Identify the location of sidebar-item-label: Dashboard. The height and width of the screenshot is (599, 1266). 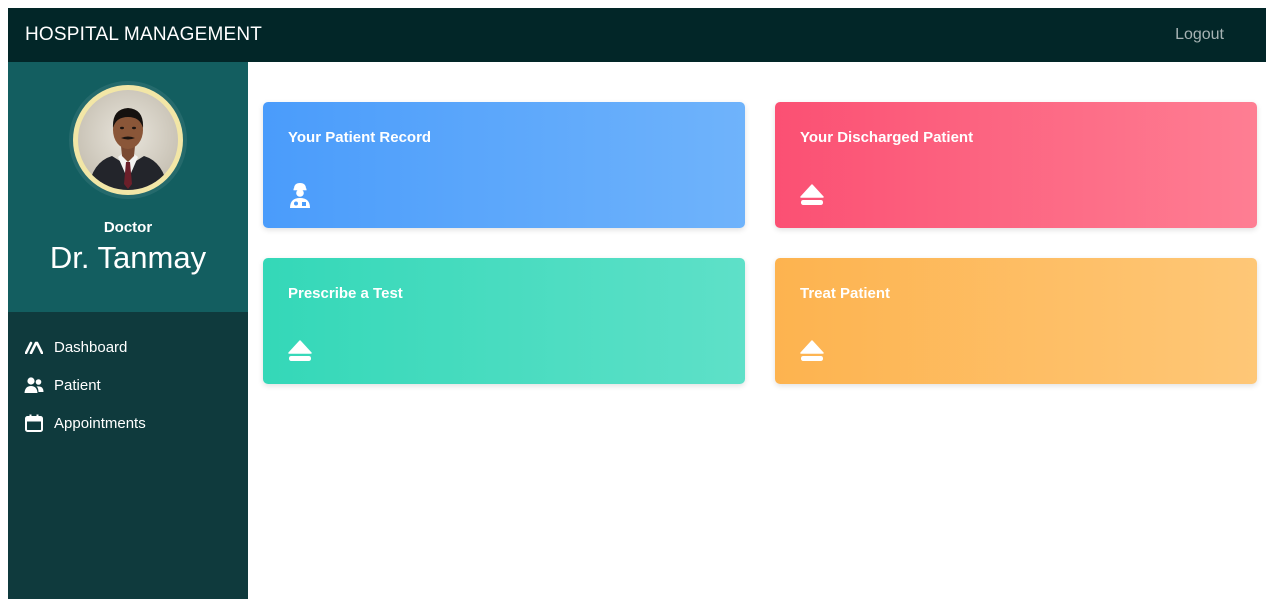
(91, 347).